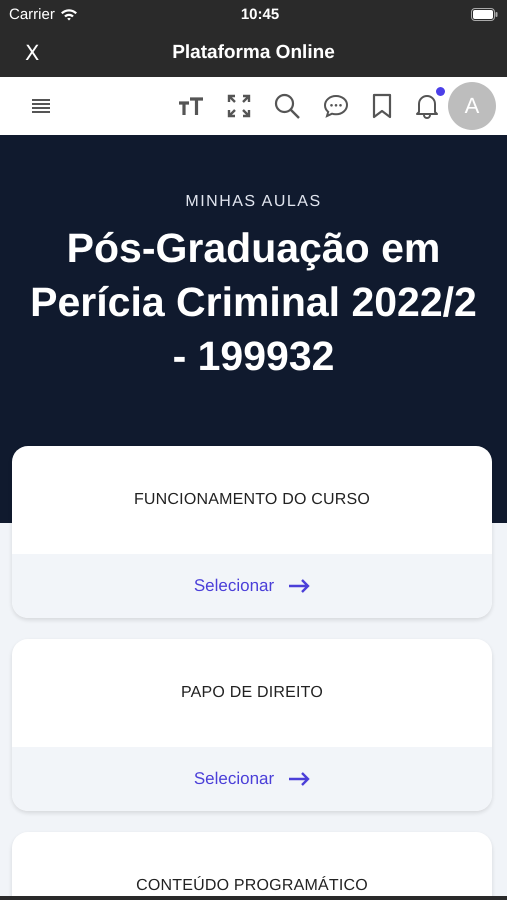 The image size is (507, 900). I want to click on clock-time: 10:45, so click(260, 14).